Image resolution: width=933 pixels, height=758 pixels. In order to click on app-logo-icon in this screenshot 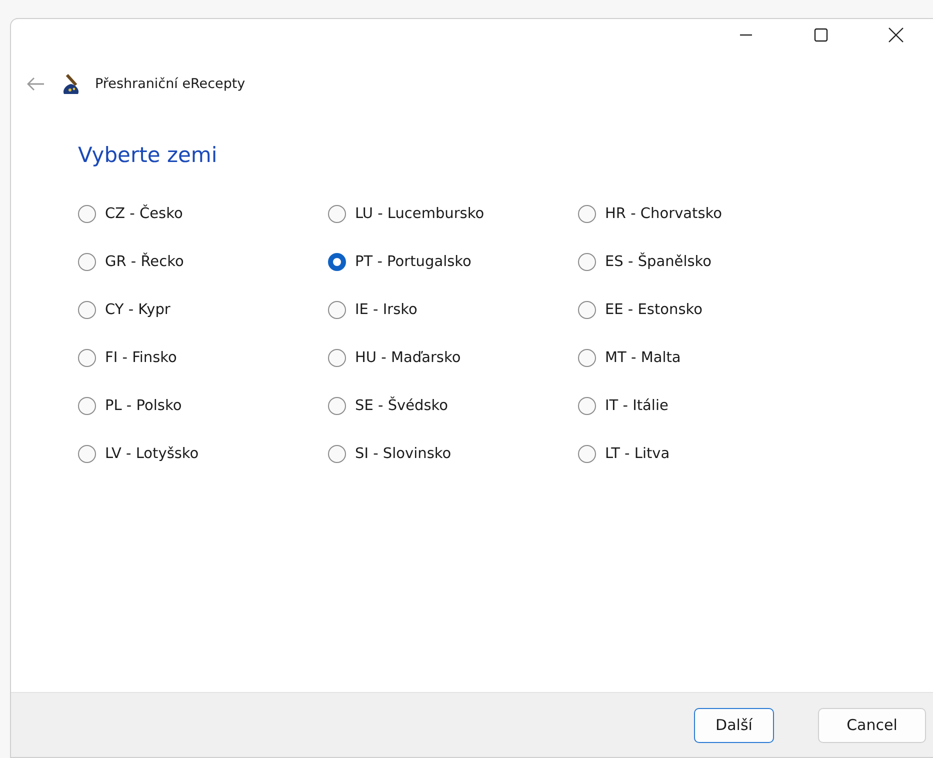, I will do `click(71, 84)`.